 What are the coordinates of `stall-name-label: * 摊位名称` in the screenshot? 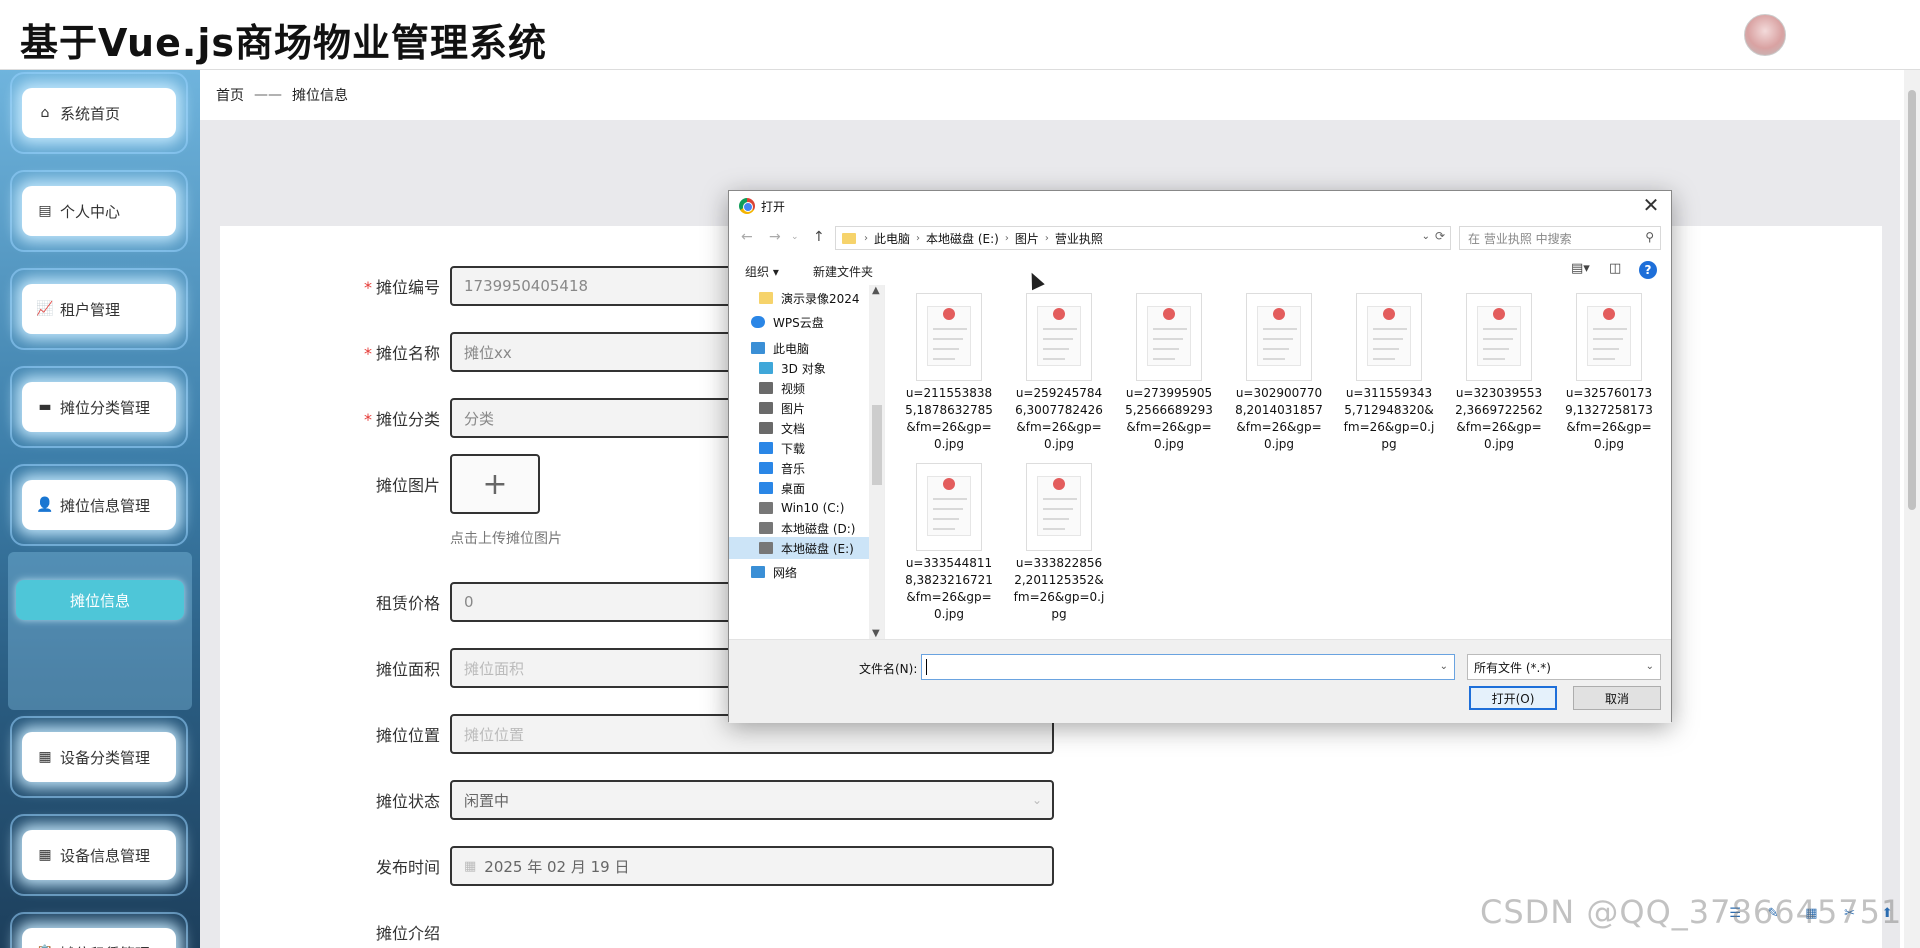 It's located at (401, 353).